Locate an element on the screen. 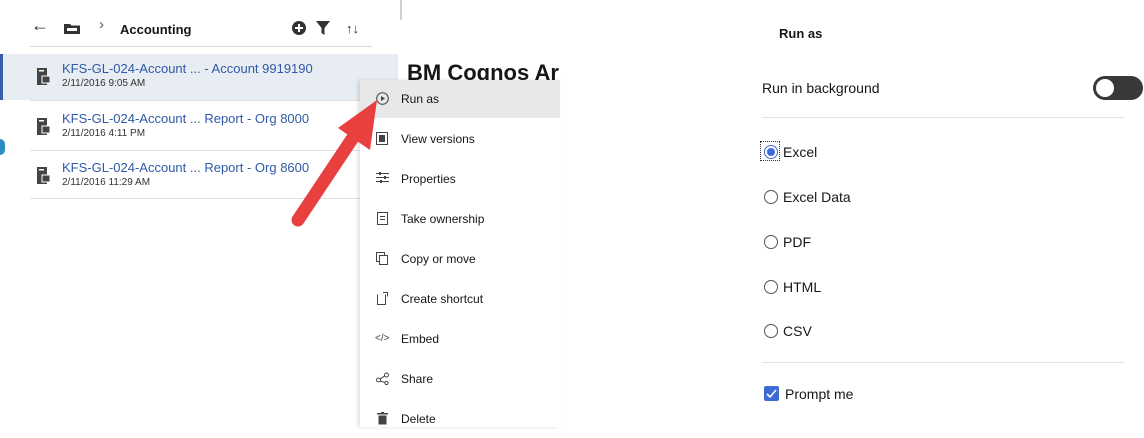 The image size is (1144, 438). format-label: Excel is located at coordinates (800, 152).